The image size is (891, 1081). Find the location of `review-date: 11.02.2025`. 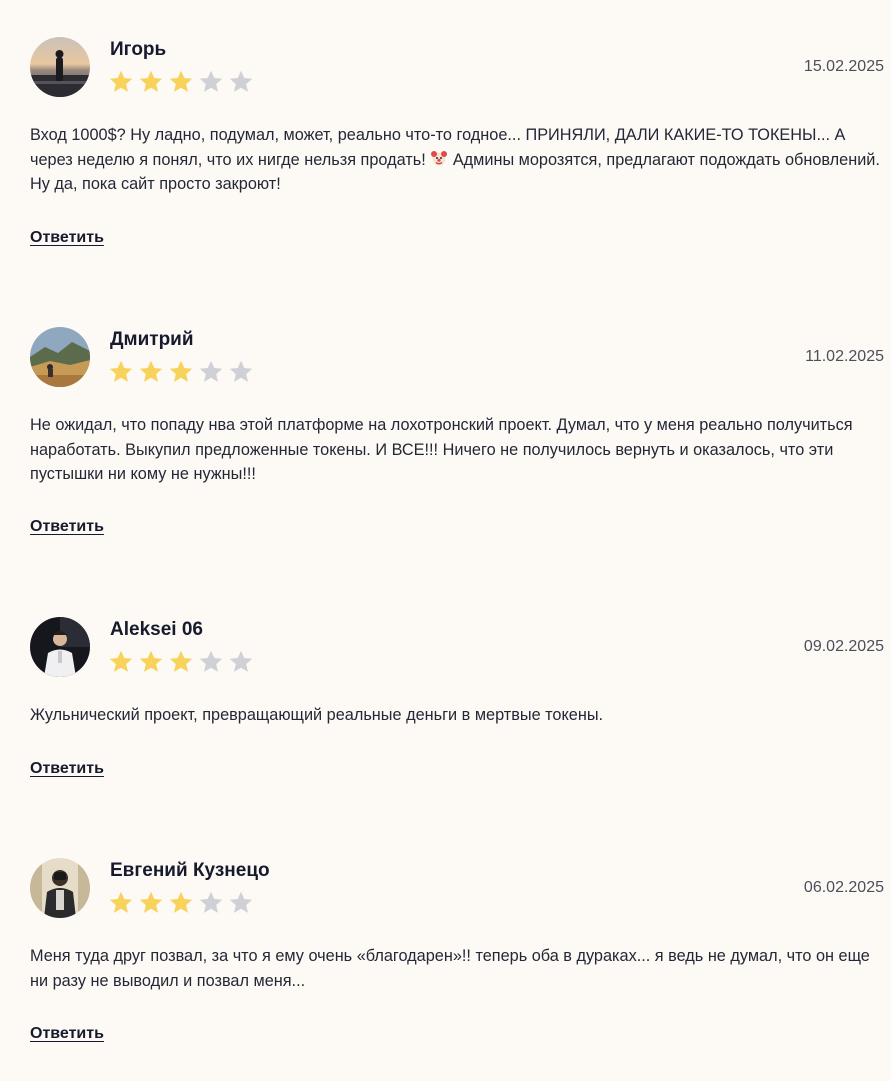

review-date: 11.02.2025 is located at coordinates (844, 356).